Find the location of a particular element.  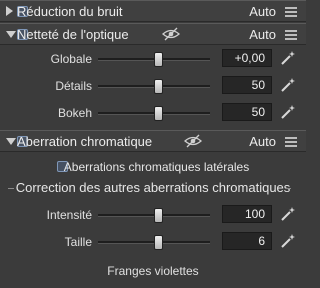

slider-row-details: Détails 50 is located at coordinates (153, 86).